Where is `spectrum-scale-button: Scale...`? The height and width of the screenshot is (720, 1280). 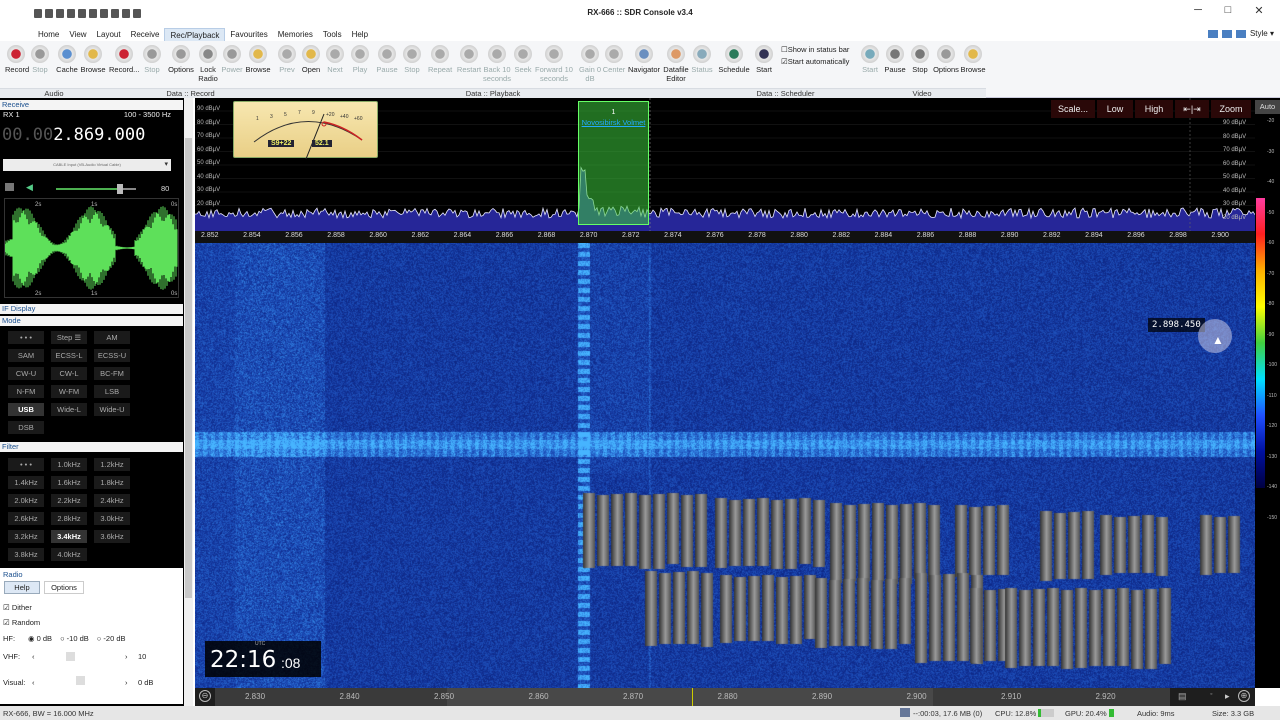 spectrum-scale-button: Scale... is located at coordinates (1073, 109).